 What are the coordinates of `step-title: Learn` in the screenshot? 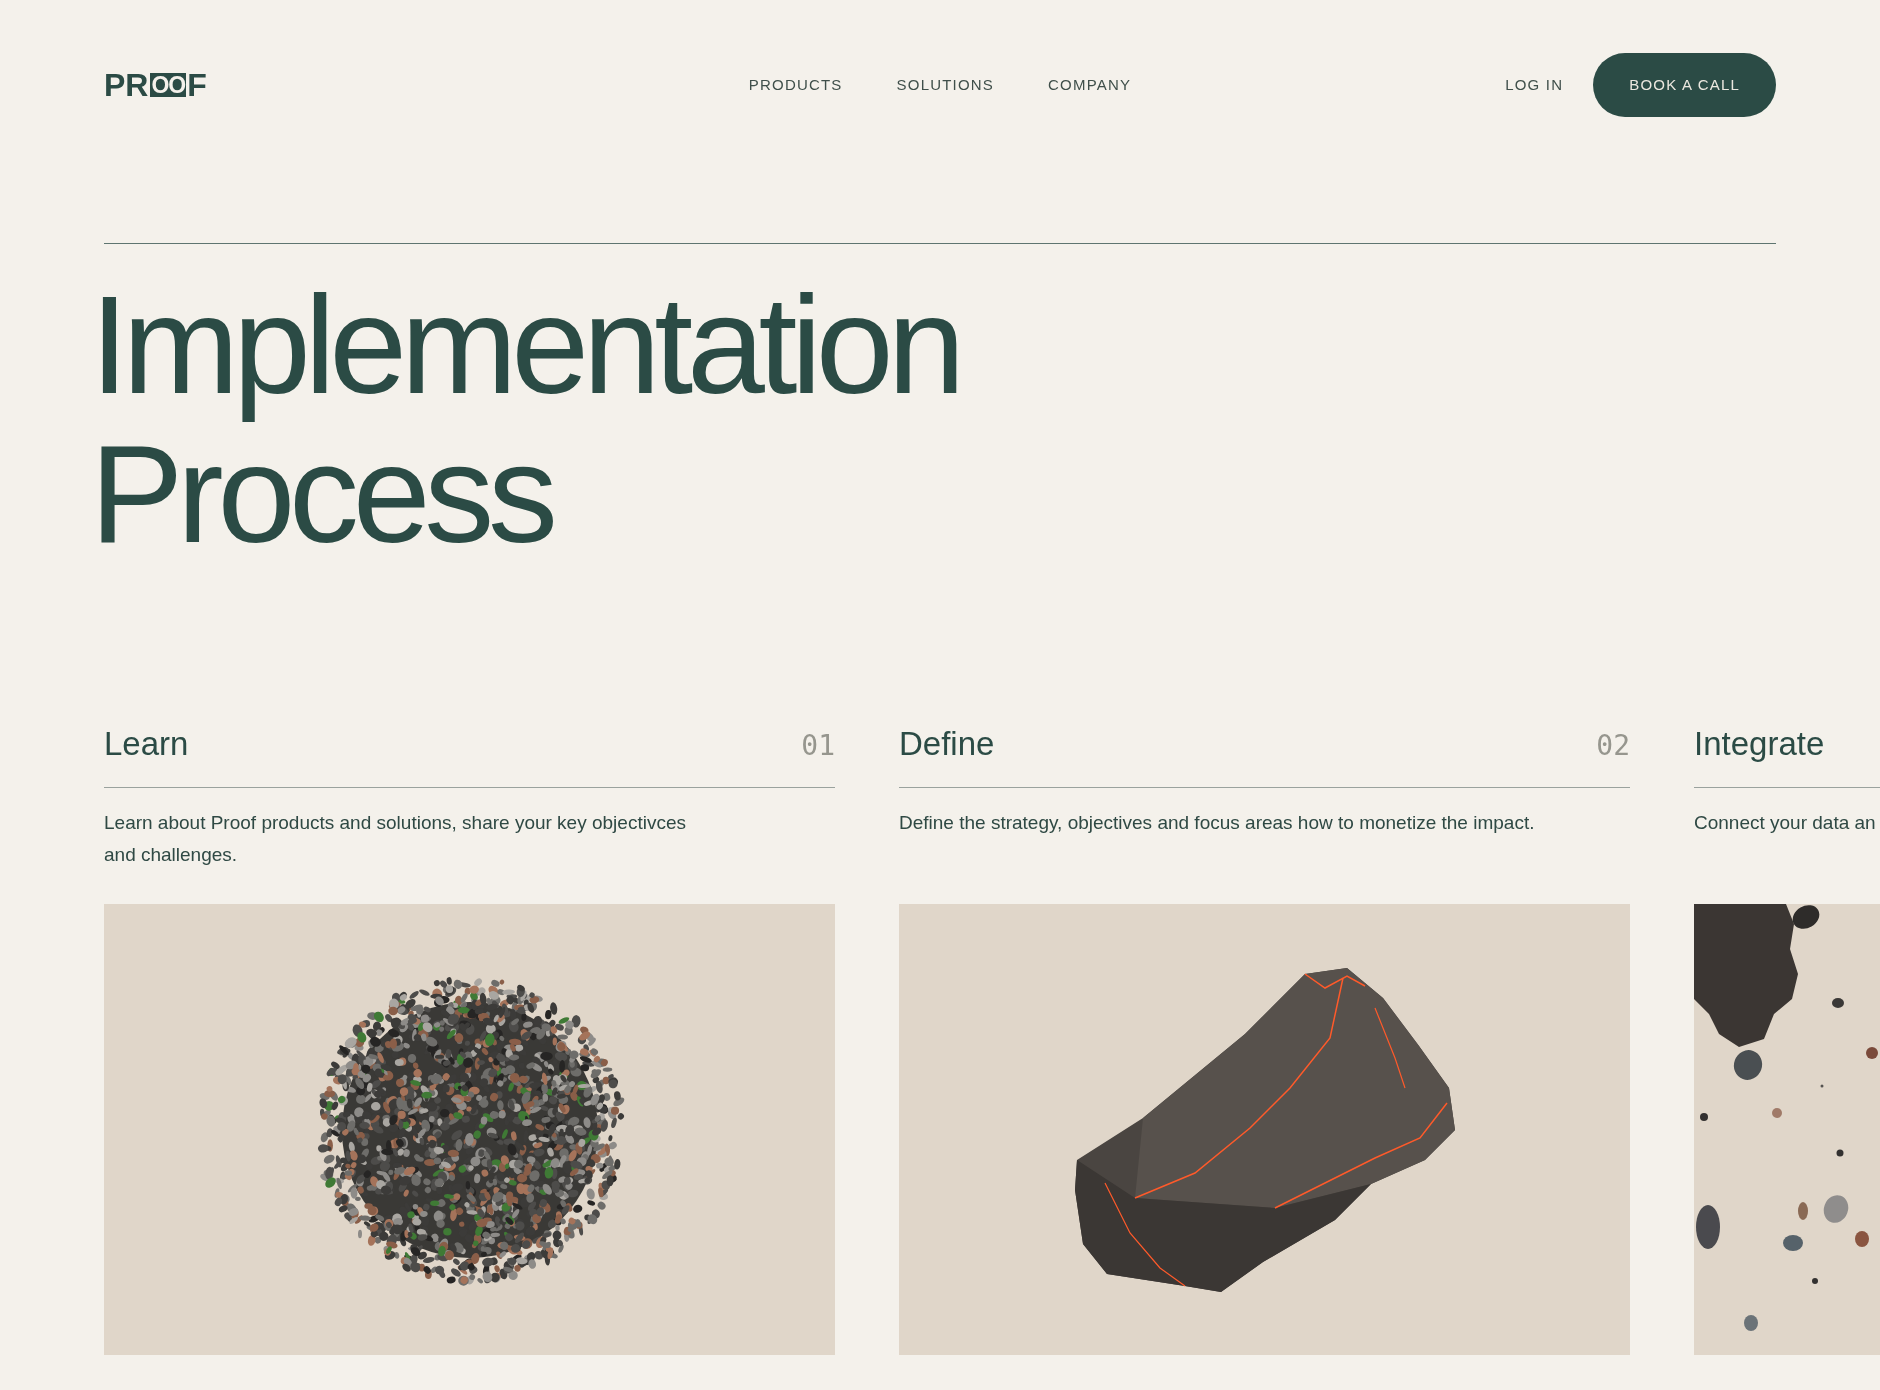 It's located at (146, 744).